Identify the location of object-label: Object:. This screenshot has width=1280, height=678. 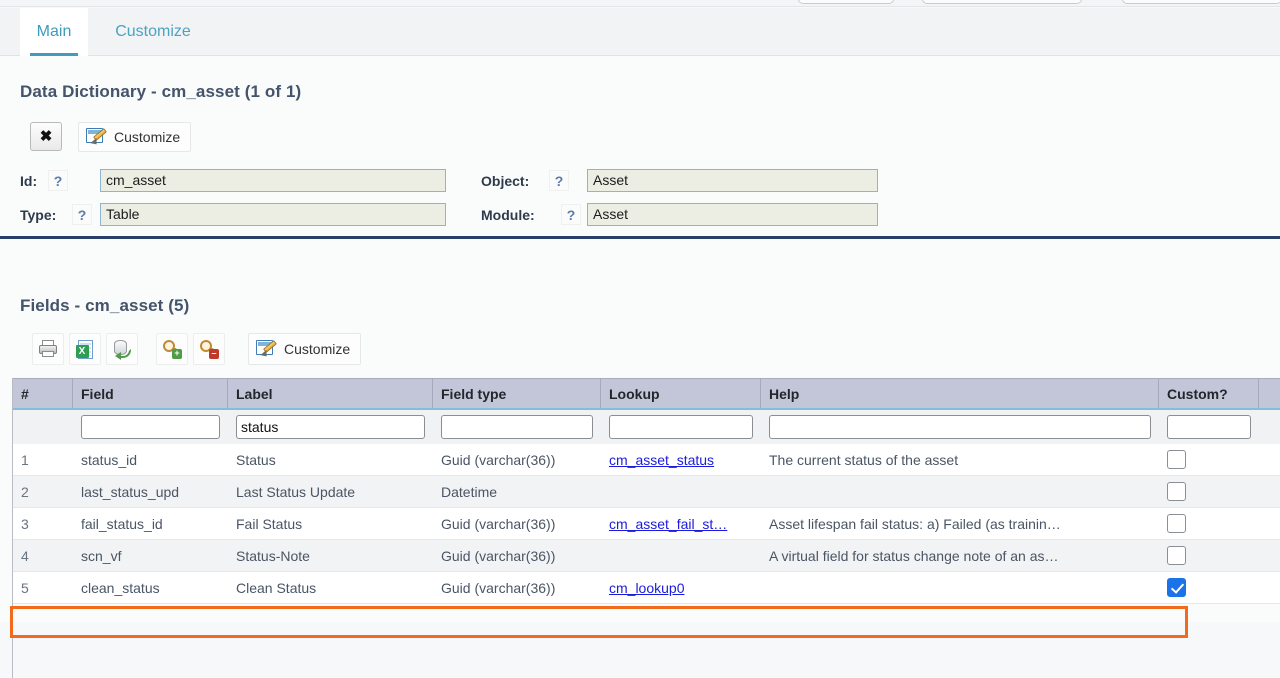
(505, 181).